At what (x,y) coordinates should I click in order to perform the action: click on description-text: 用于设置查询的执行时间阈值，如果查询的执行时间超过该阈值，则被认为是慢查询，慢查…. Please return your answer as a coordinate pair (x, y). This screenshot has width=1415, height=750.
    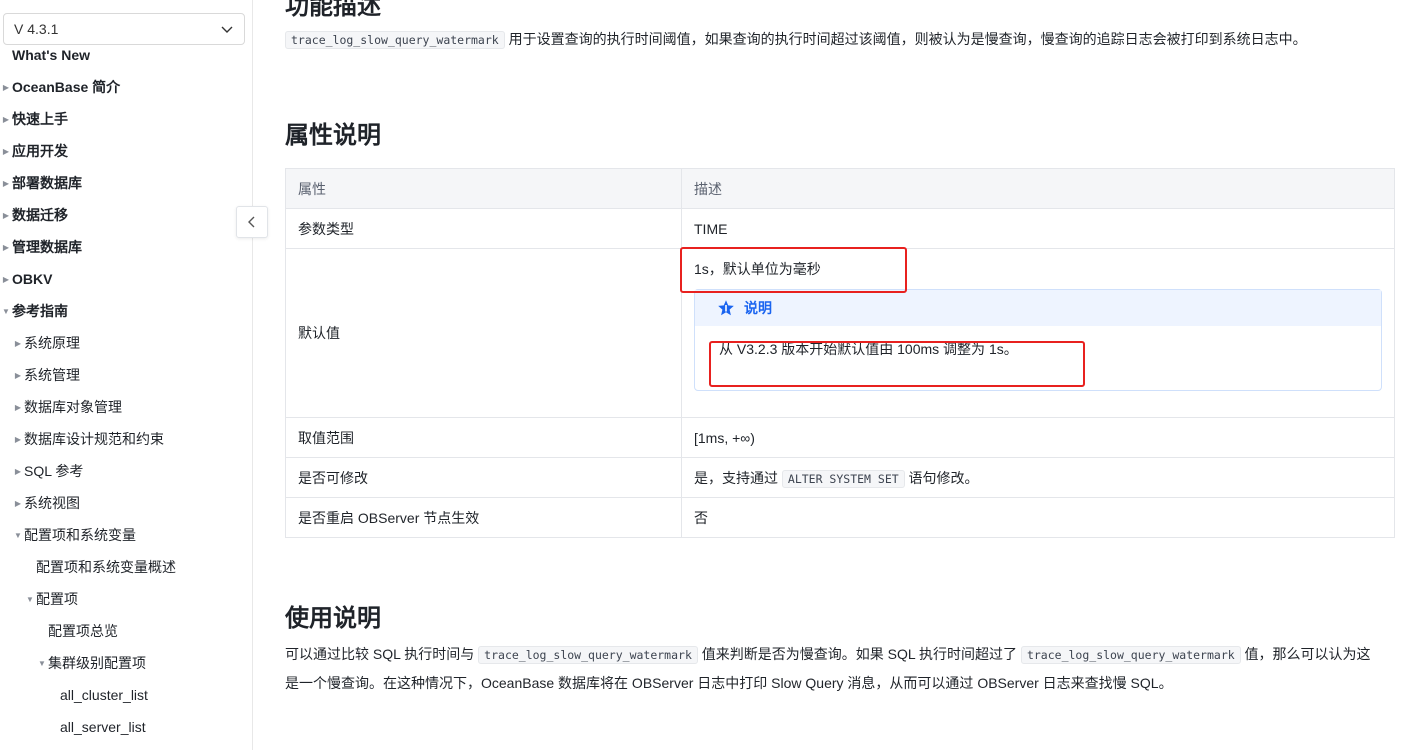
    Looking at the image, I should click on (905, 39).